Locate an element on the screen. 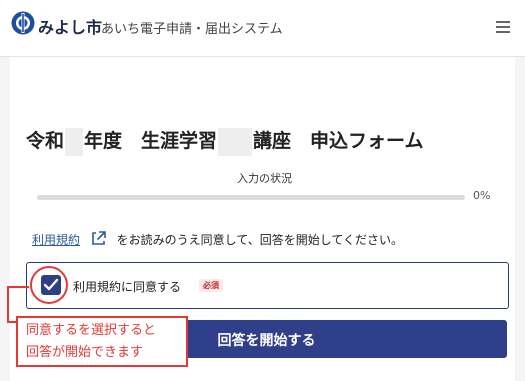 The height and width of the screenshot is (381, 525). annotation-line-1: 同意するを選択すると is located at coordinates (91, 330).